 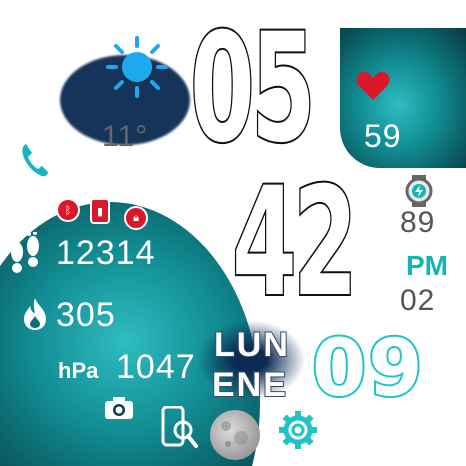 I want to click on hour-display: 05, so click(x=253, y=89).